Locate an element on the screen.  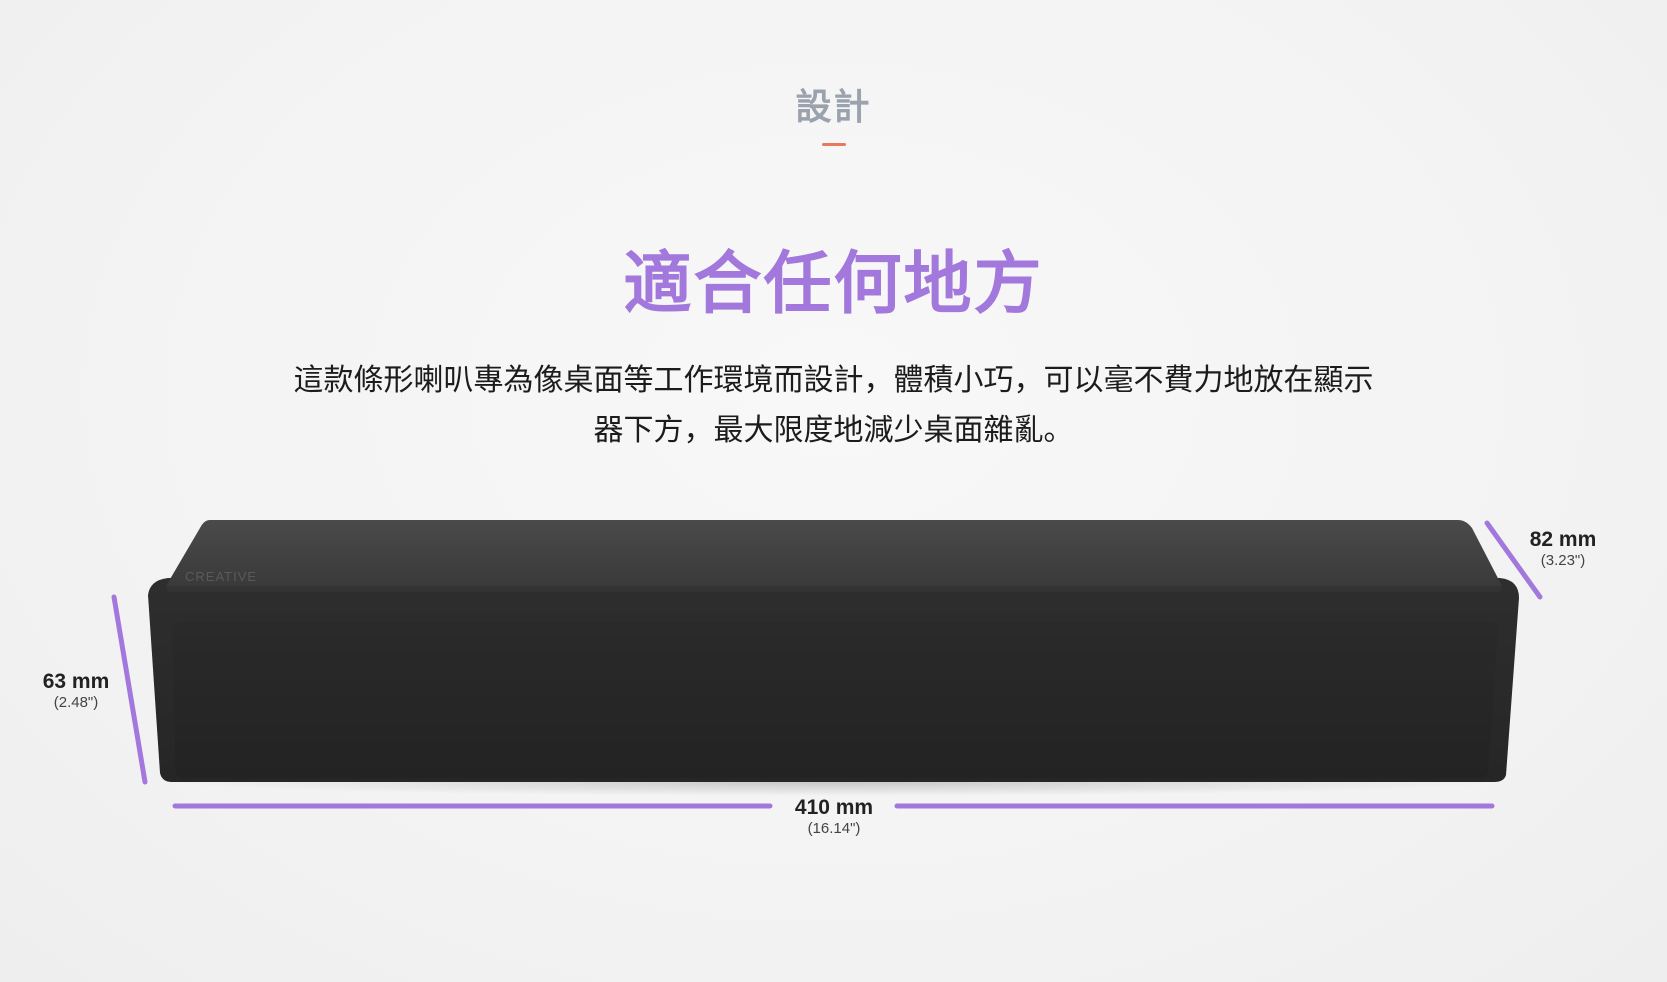
height-dimension-label: 63 mm (2.48") is located at coordinates (76, 691).